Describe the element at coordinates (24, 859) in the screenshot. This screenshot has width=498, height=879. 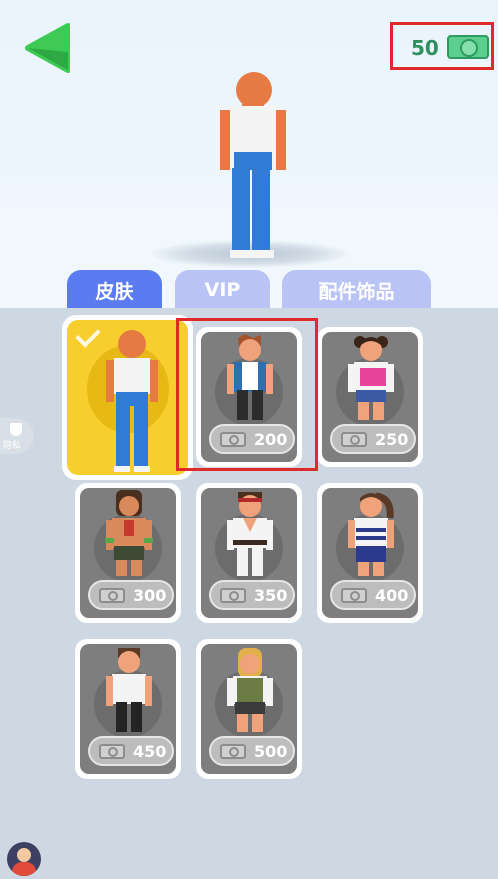
I see `user-avatar` at that location.